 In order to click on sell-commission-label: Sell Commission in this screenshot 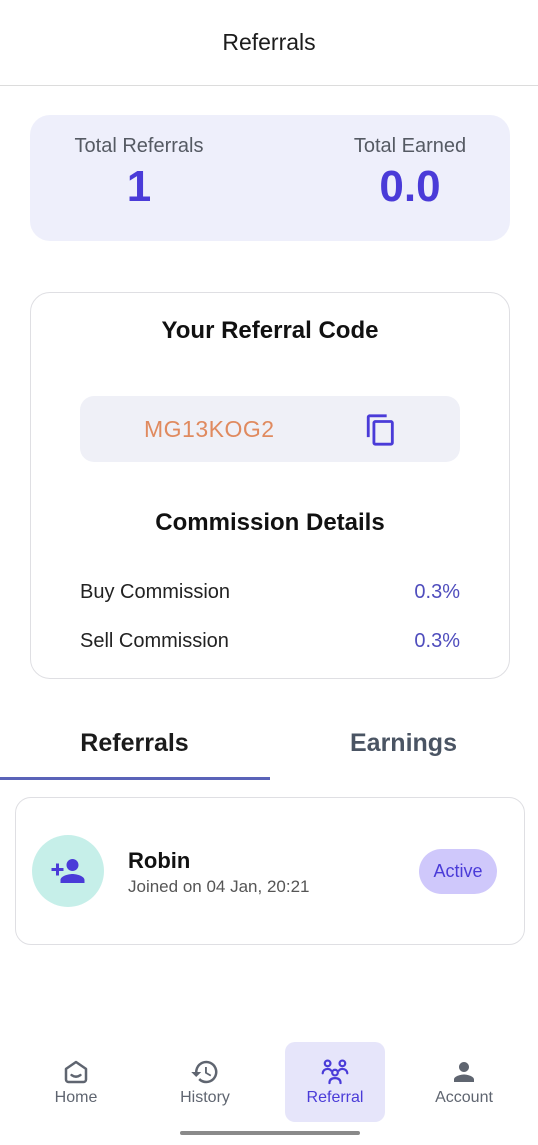, I will do `click(154, 641)`.